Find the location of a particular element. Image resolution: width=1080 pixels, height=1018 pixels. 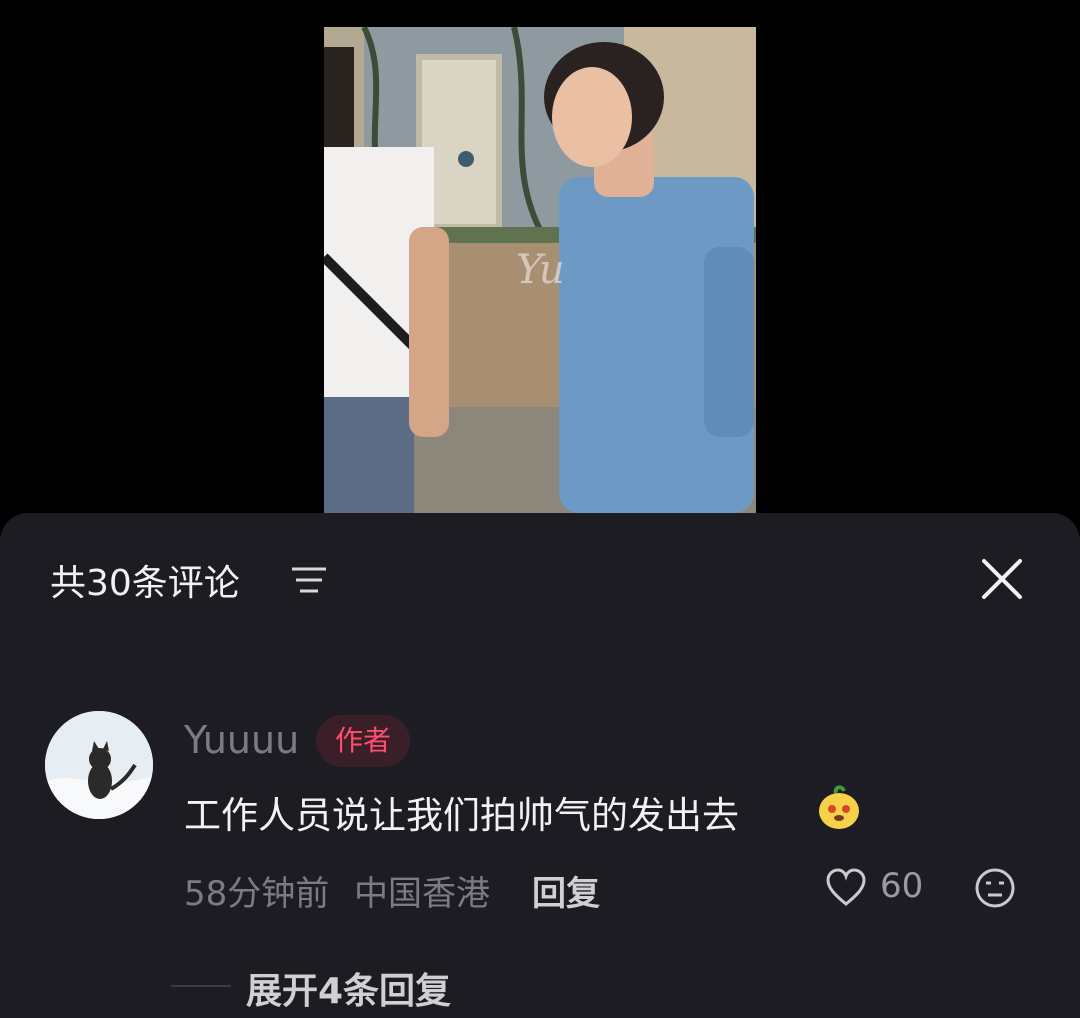

video-watermark: Yu is located at coordinates (540, 270).